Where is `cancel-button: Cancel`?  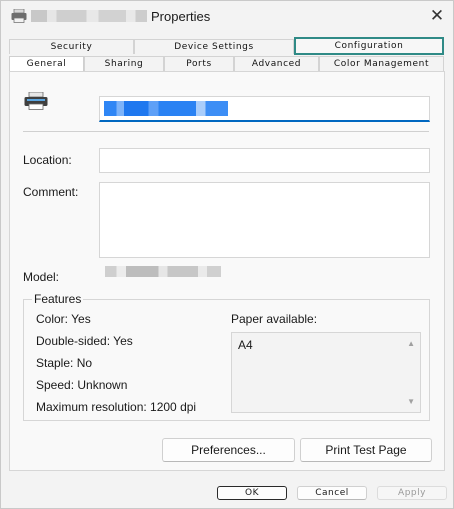 cancel-button: Cancel is located at coordinates (332, 493).